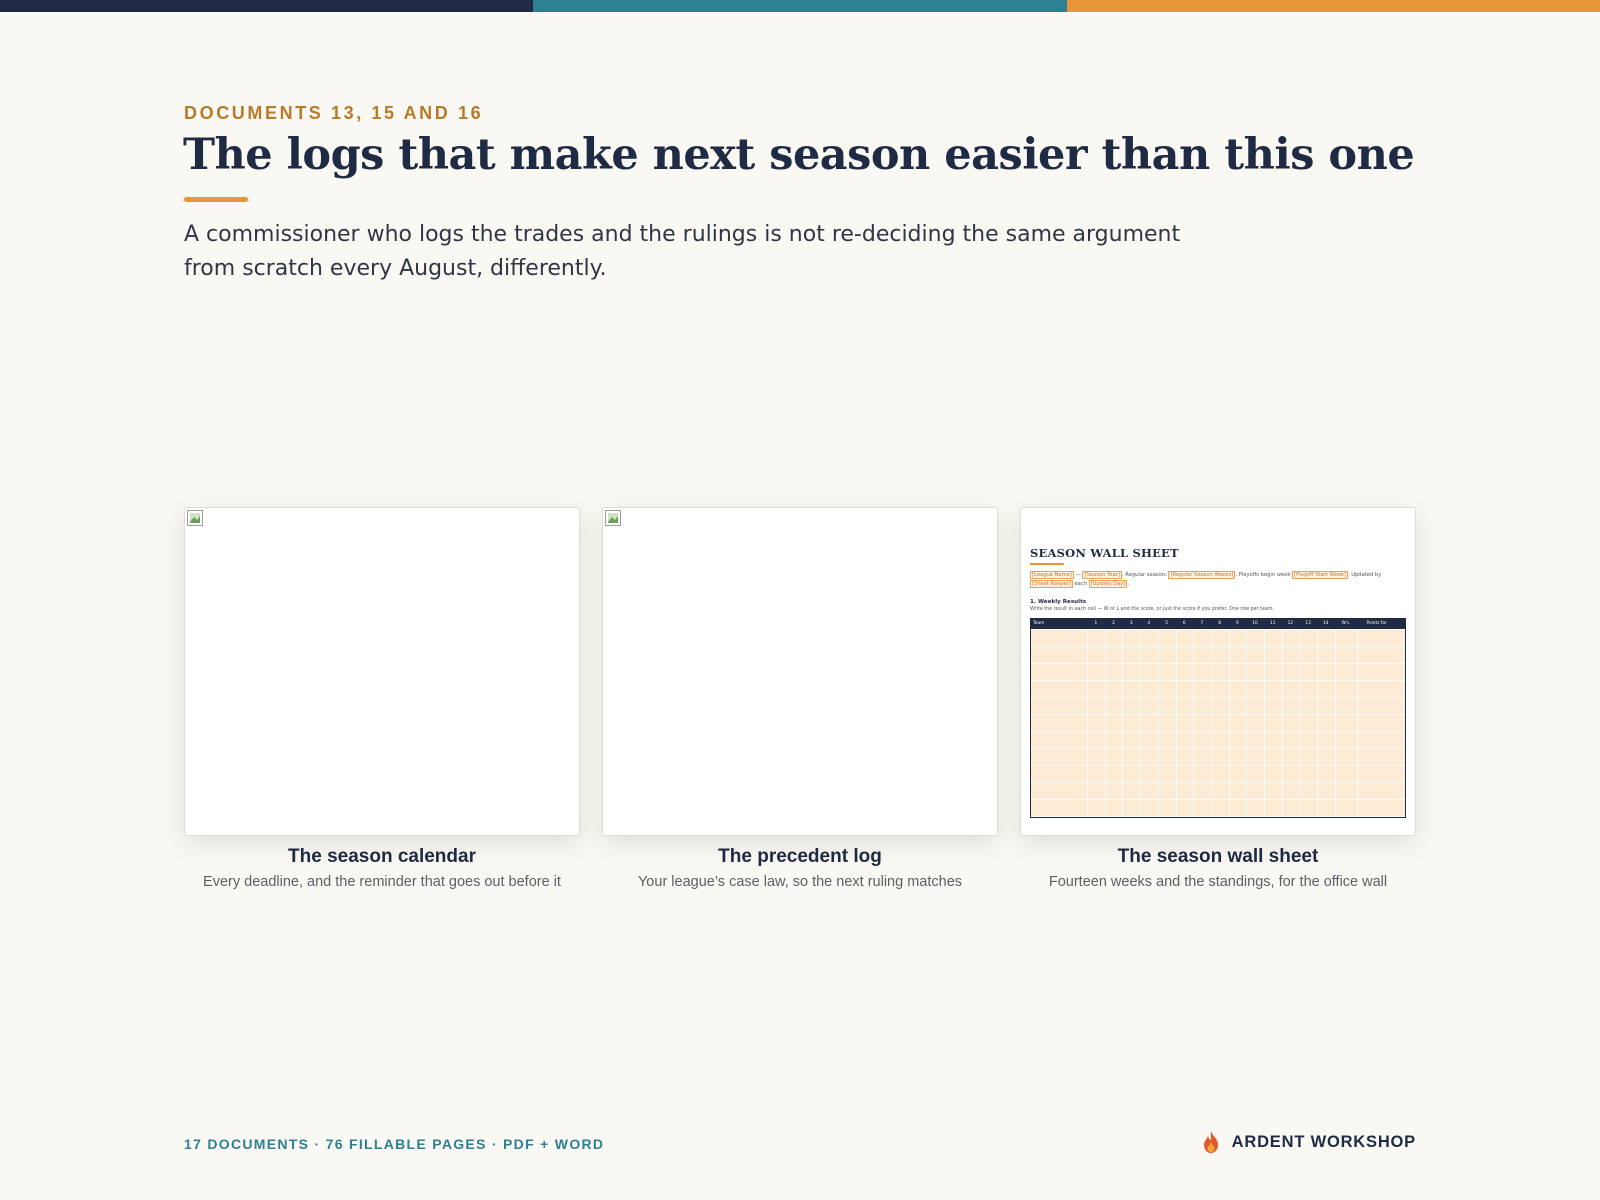 The height and width of the screenshot is (1200, 1600). What do you see at coordinates (382, 856) in the screenshot?
I see `card-title: The season calendar` at bounding box center [382, 856].